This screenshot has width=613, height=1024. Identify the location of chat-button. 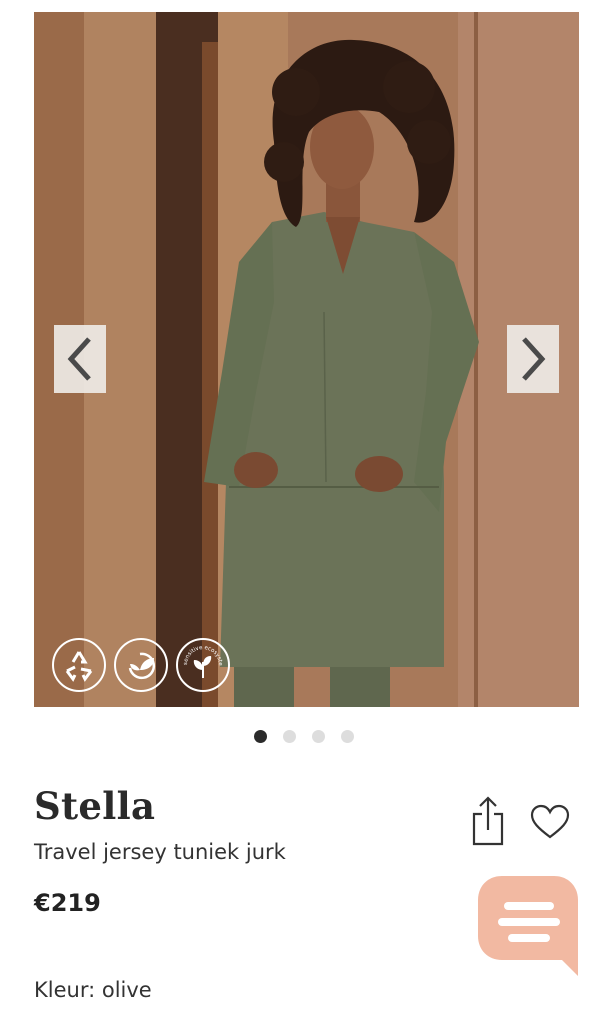
(532, 928).